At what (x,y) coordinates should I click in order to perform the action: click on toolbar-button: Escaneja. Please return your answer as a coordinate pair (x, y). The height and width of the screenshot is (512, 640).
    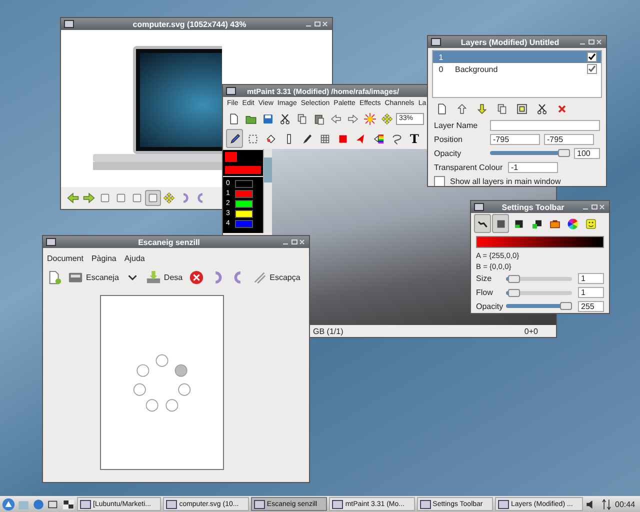
    Looking at the image, I should click on (93, 277).